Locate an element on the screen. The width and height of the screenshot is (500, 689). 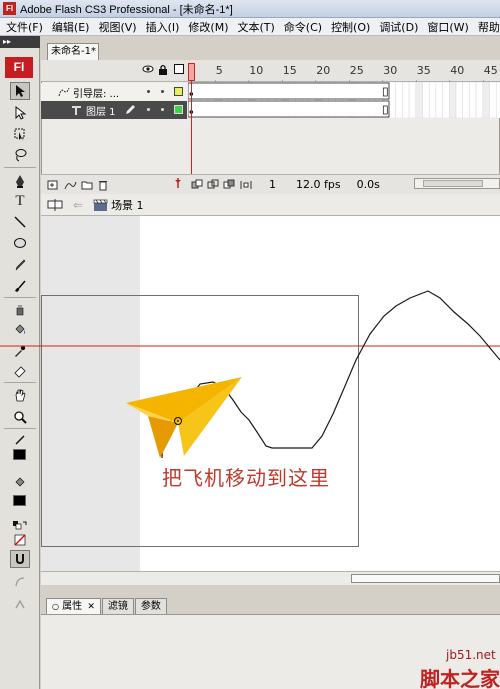
menu-control: 控制(O) is located at coordinates (353, 27).